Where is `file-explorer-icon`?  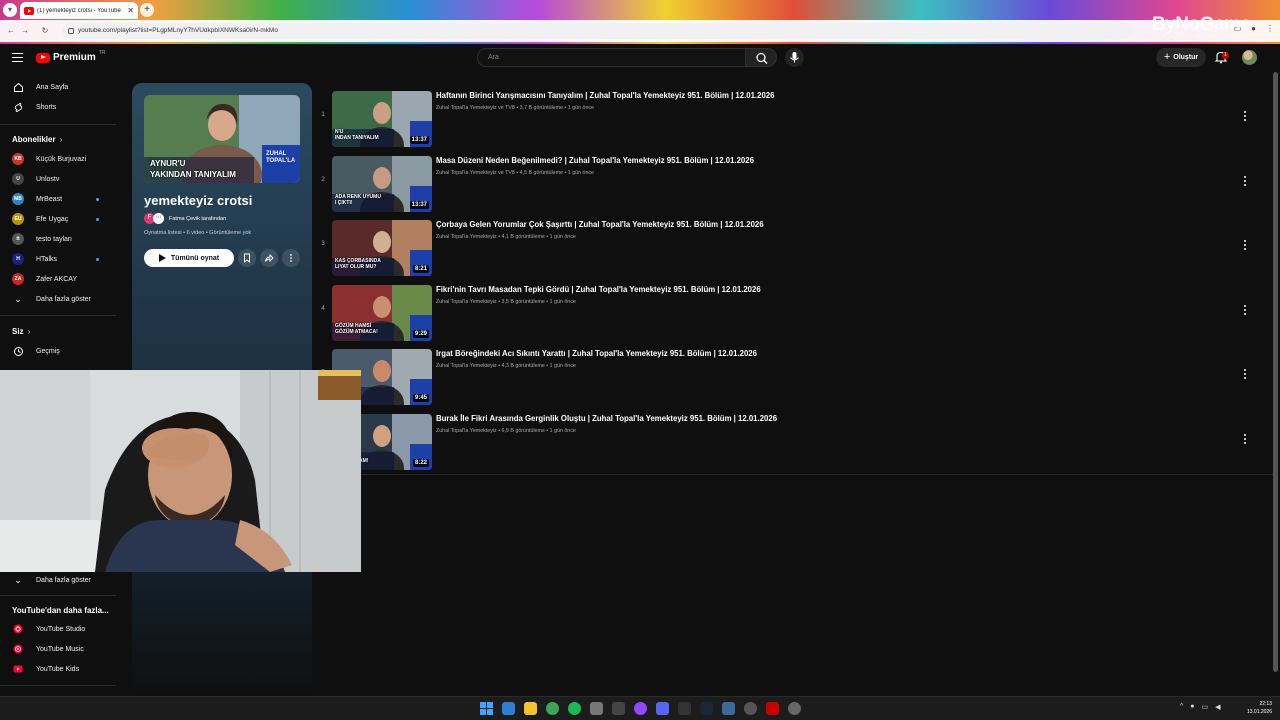
file-explorer-icon is located at coordinates (530, 708).